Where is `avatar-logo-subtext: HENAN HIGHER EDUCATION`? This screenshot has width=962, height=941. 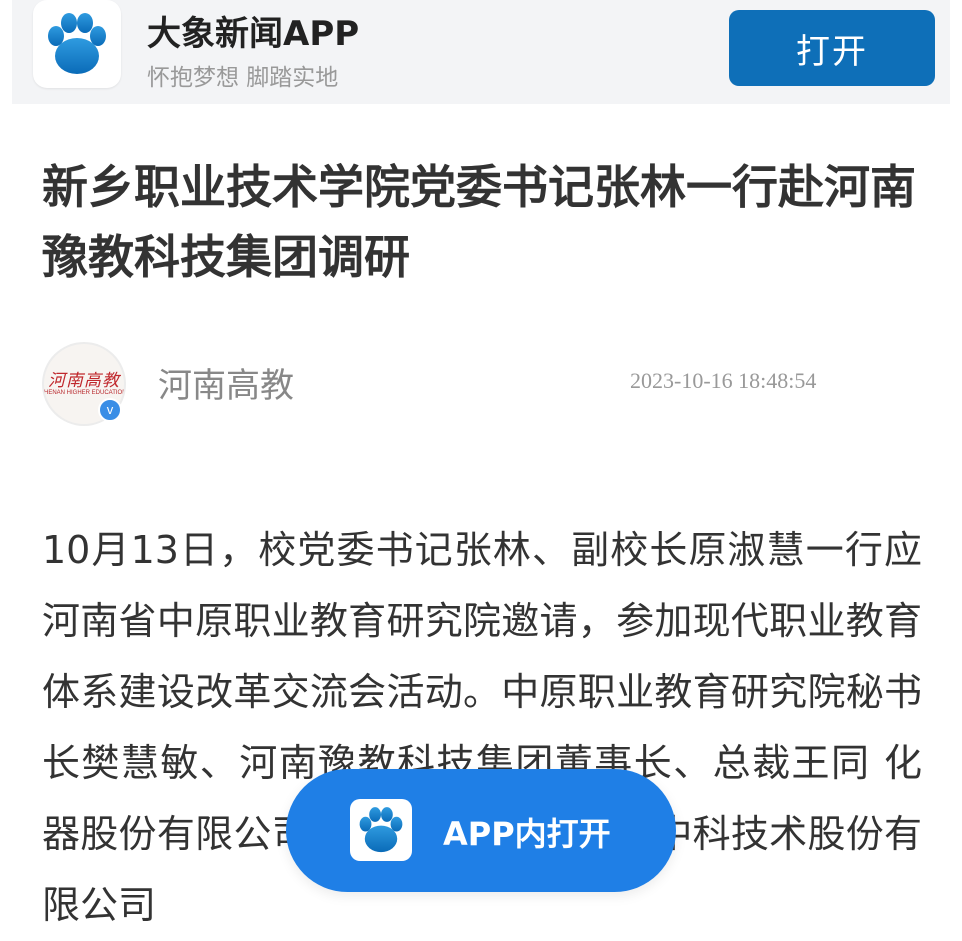
avatar-logo-subtext: HENAN HIGHER EDUCATION is located at coordinates (84, 393).